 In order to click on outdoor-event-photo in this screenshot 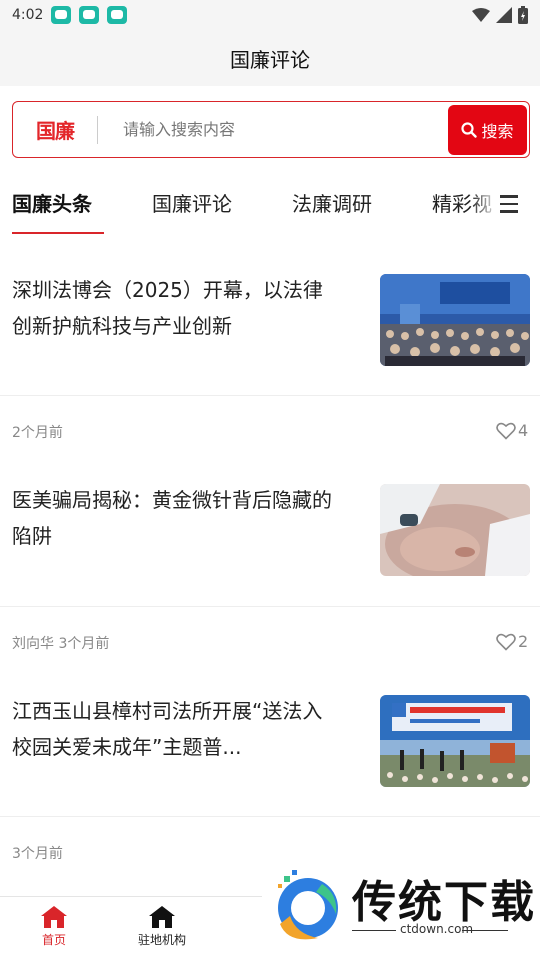, I will do `click(455, 741)`.